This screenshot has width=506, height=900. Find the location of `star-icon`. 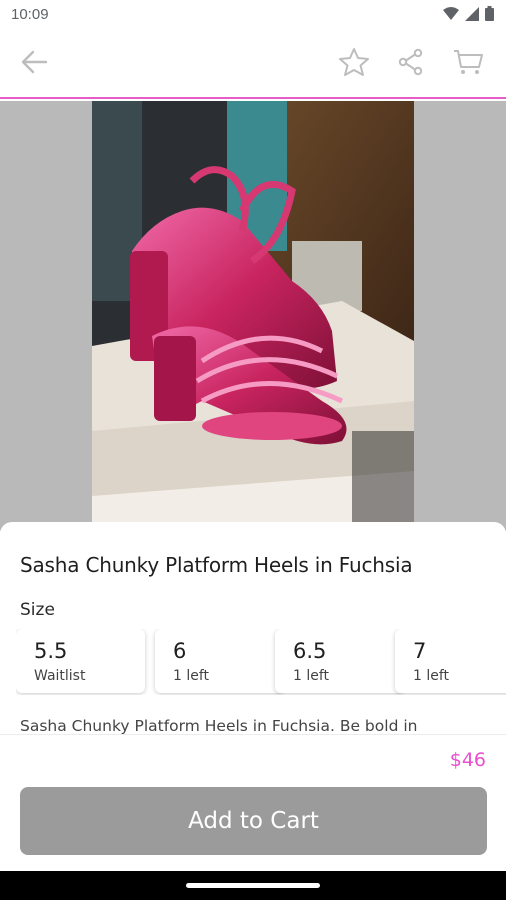

star-icon is located at coordinates (354, 64).